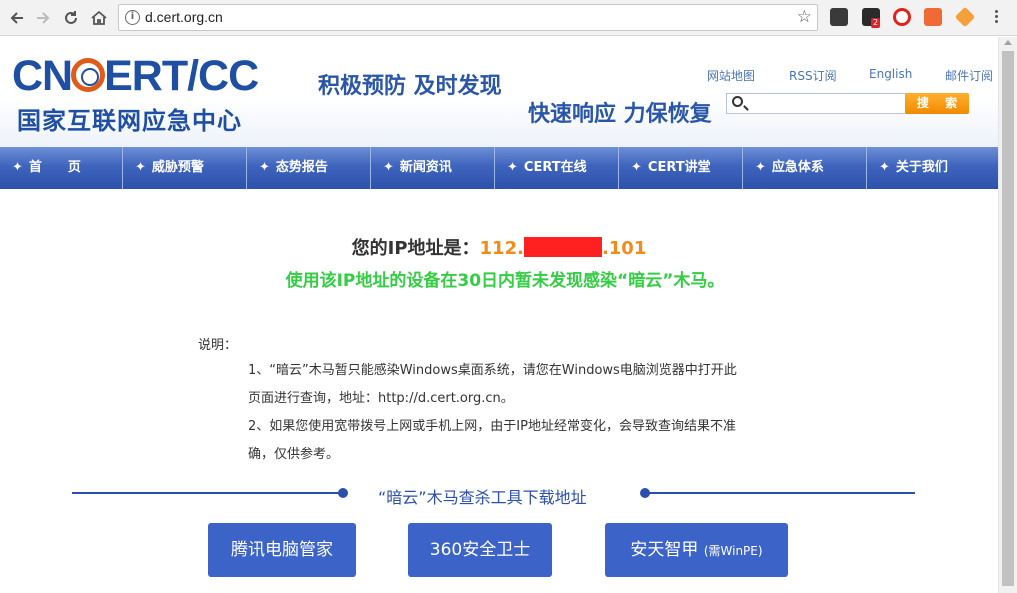  Describe the element at coordinates (1008, 42) in the screenshot. I see `scroll-up-icon` at that location.